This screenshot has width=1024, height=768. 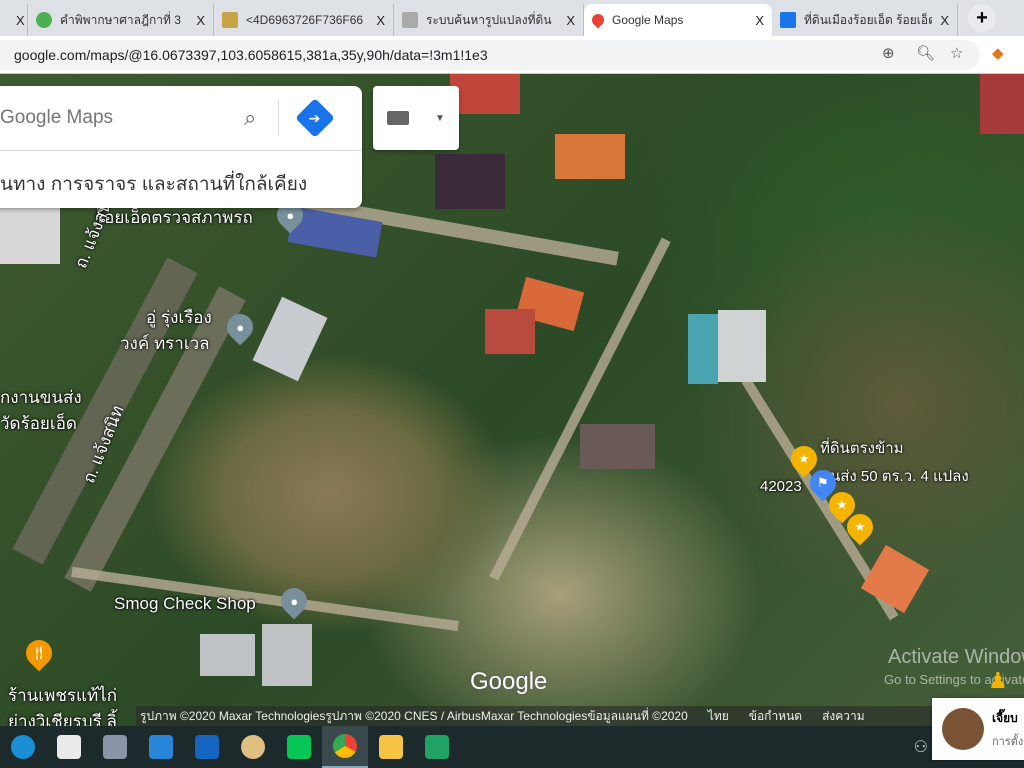 I want to click on activate-windows-text: Activate Windows, so click(x=956, y=657).